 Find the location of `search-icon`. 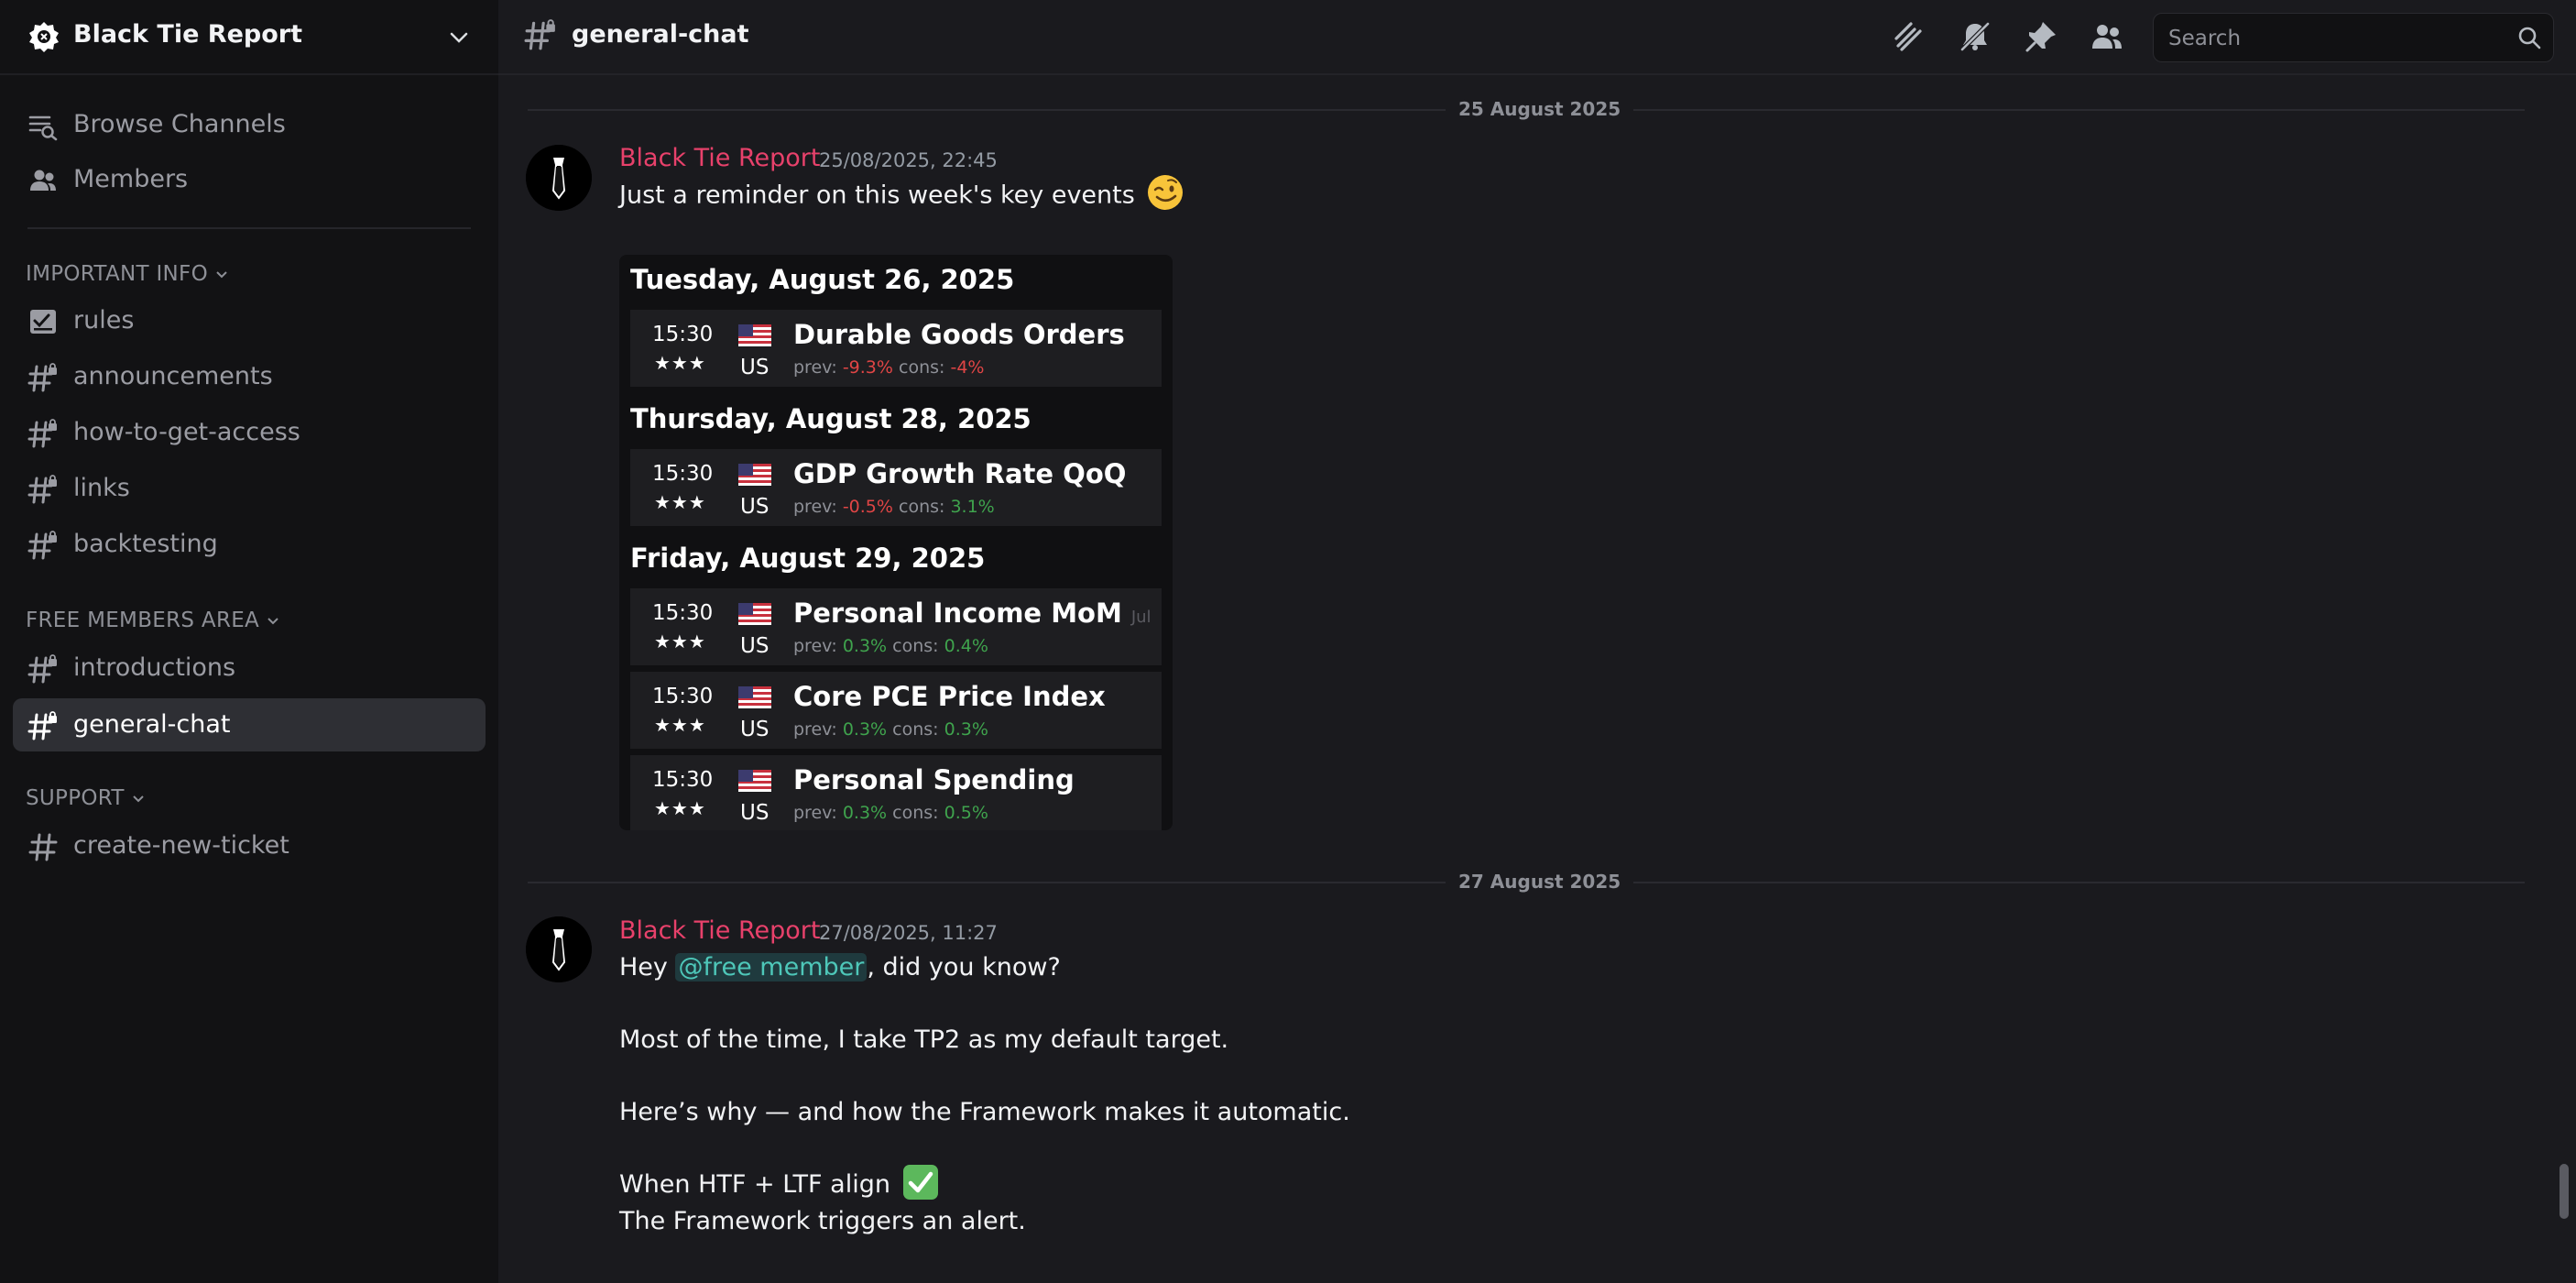

search-icon is located at coordinates (2529, 37).